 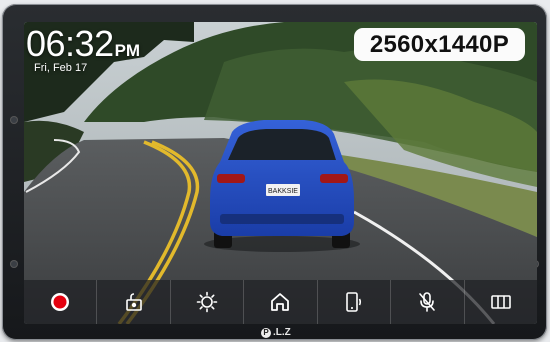 I want to click on lock-icon, so click(x=133, y=302).